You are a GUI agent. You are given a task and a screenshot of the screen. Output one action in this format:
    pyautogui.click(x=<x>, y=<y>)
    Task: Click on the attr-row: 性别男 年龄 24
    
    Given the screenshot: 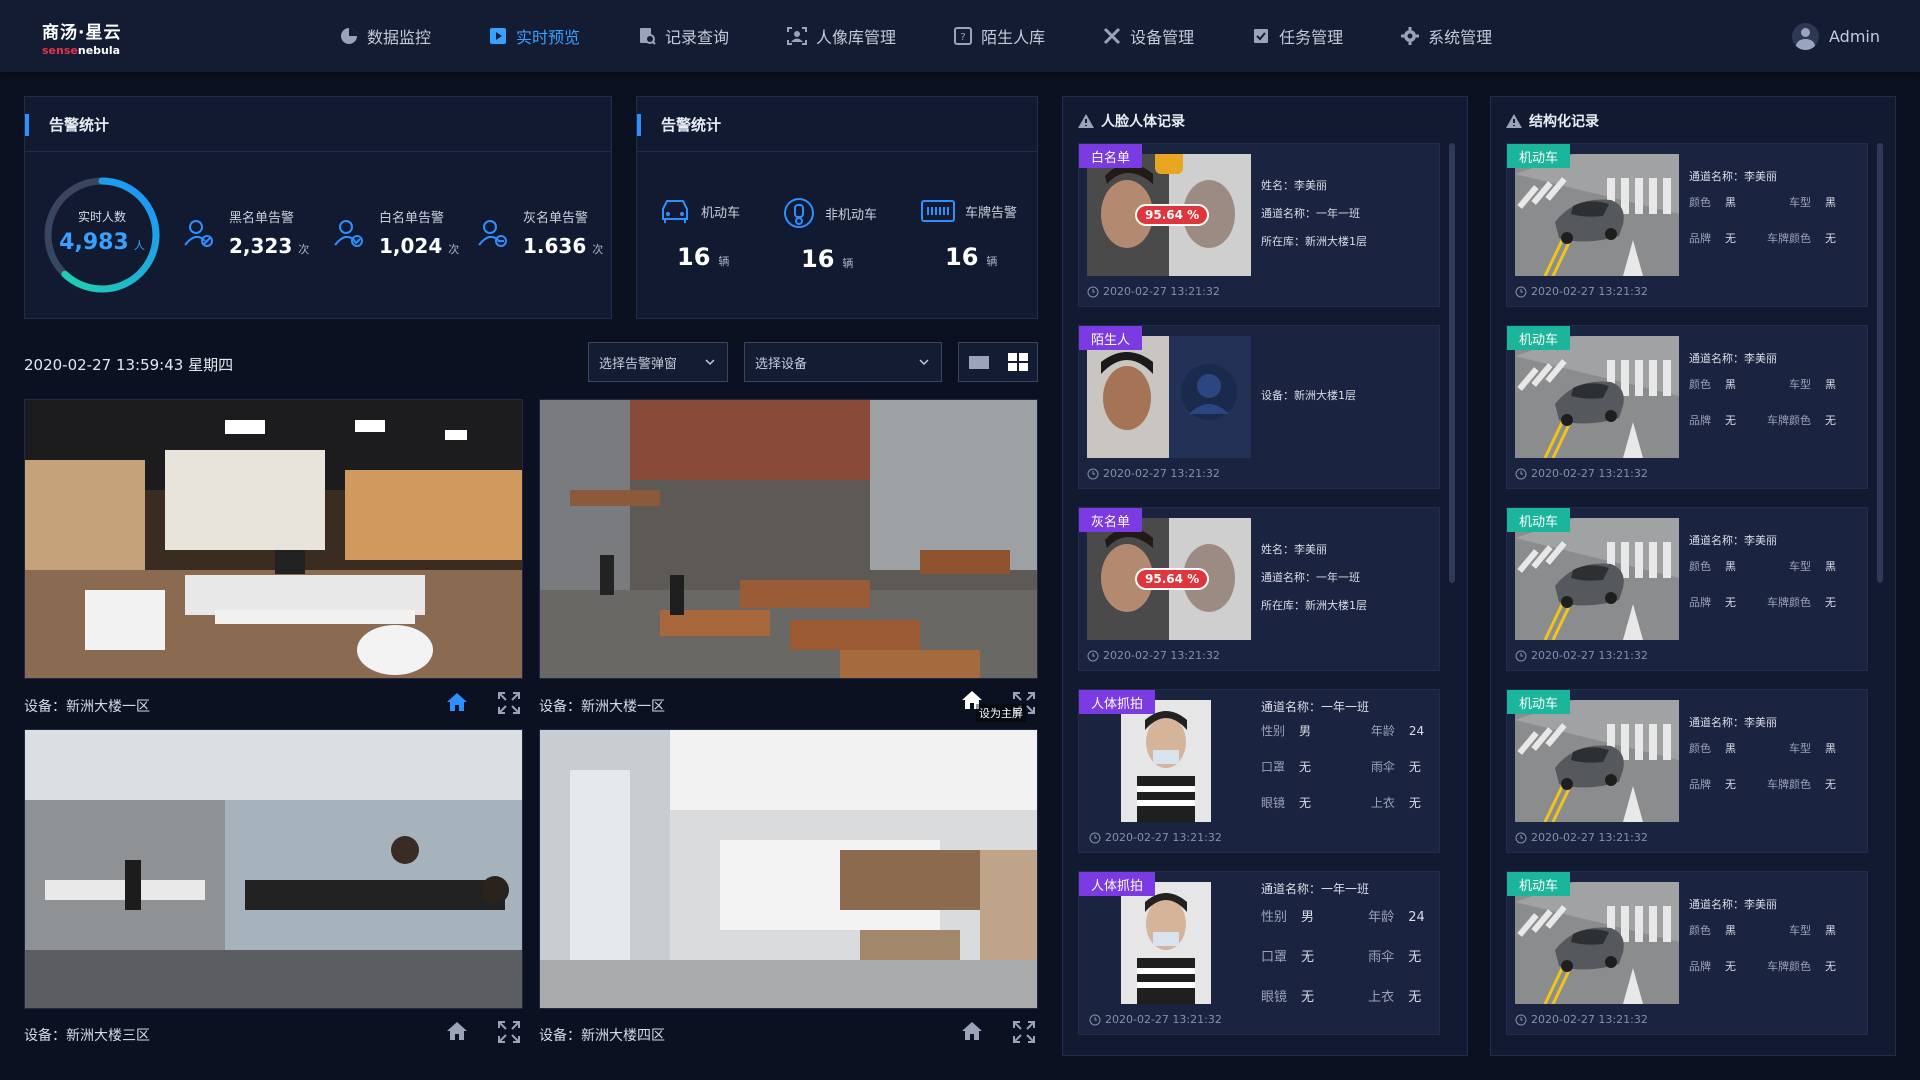 What is the action you would take?
    pyautogui.click(x=1343, y=917)
    